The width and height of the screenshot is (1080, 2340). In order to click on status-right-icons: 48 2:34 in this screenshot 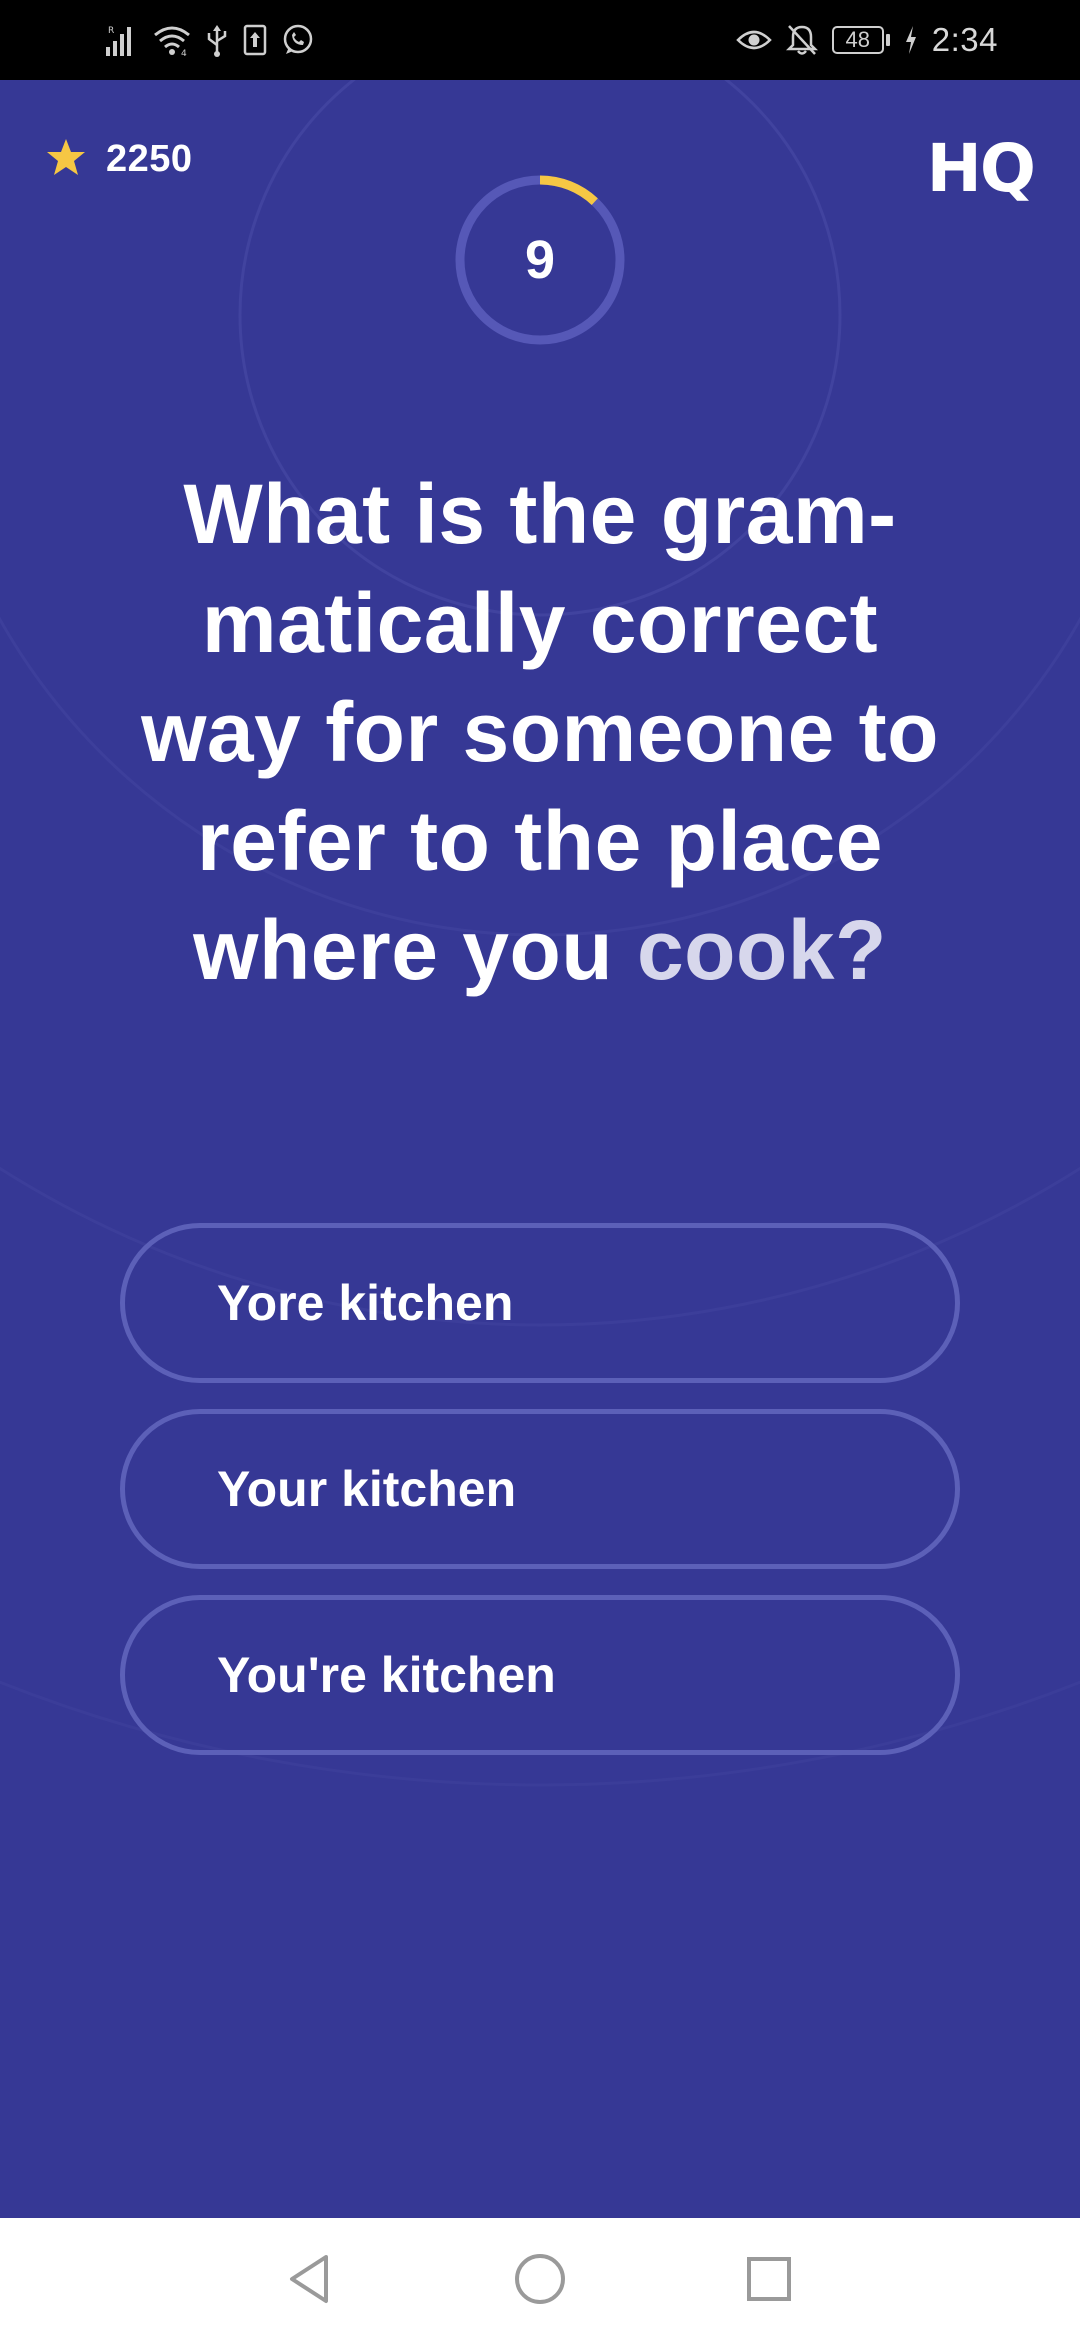, I will do `click(866, 40)`.